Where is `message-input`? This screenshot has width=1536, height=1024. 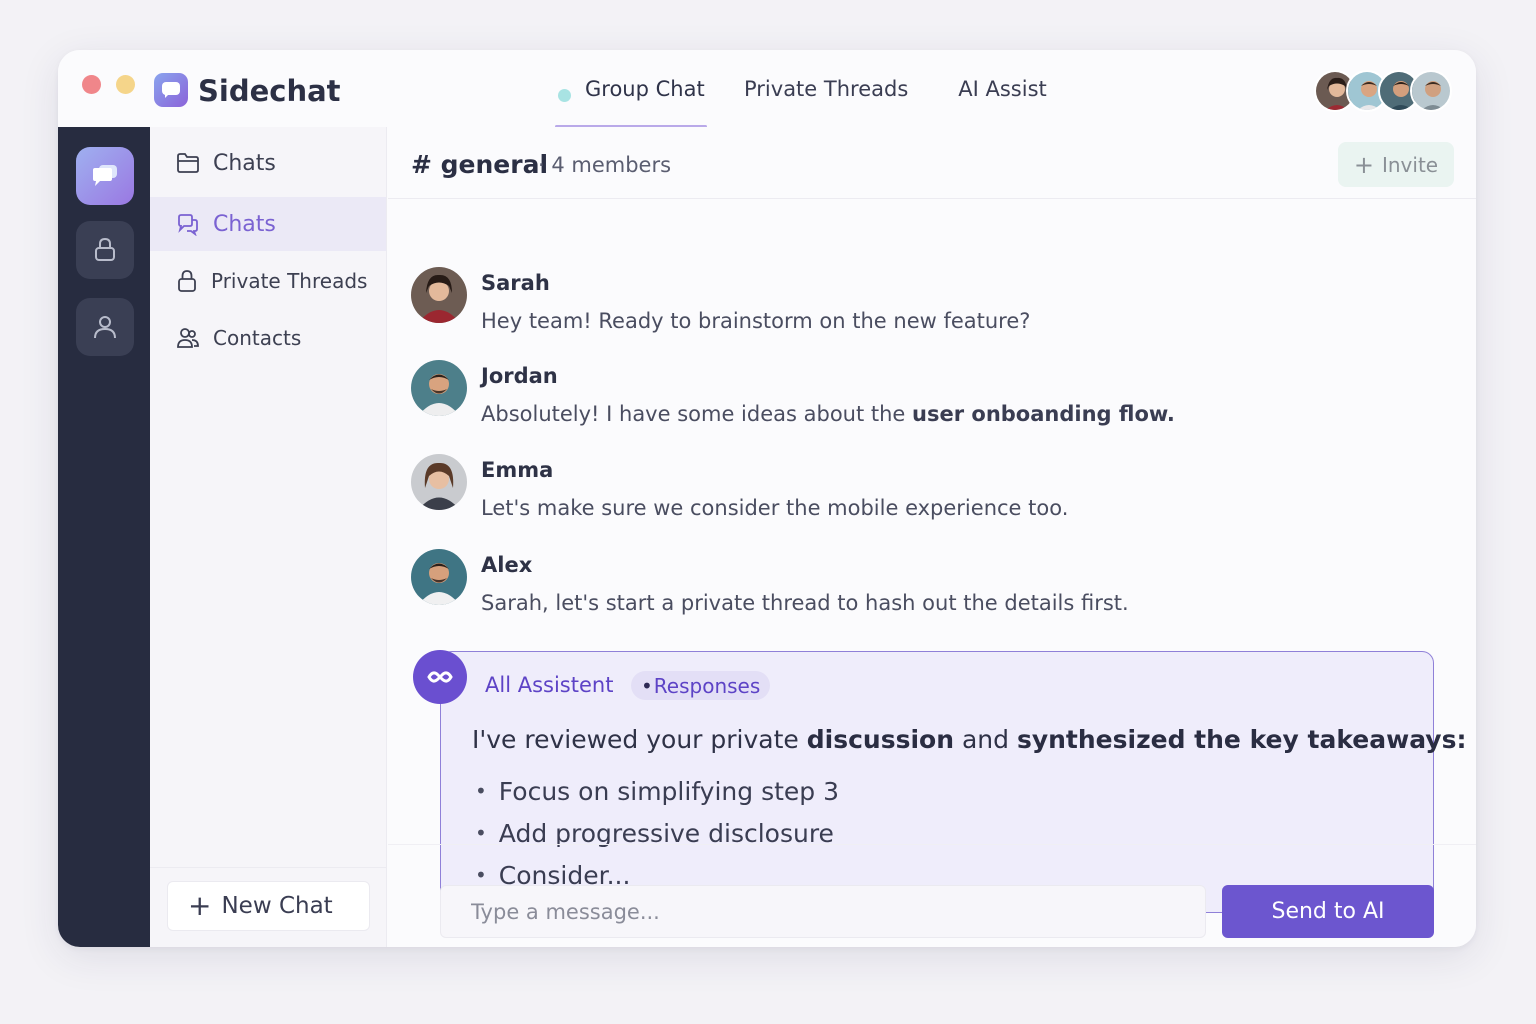
message-input is located at coordinates (823, 911).